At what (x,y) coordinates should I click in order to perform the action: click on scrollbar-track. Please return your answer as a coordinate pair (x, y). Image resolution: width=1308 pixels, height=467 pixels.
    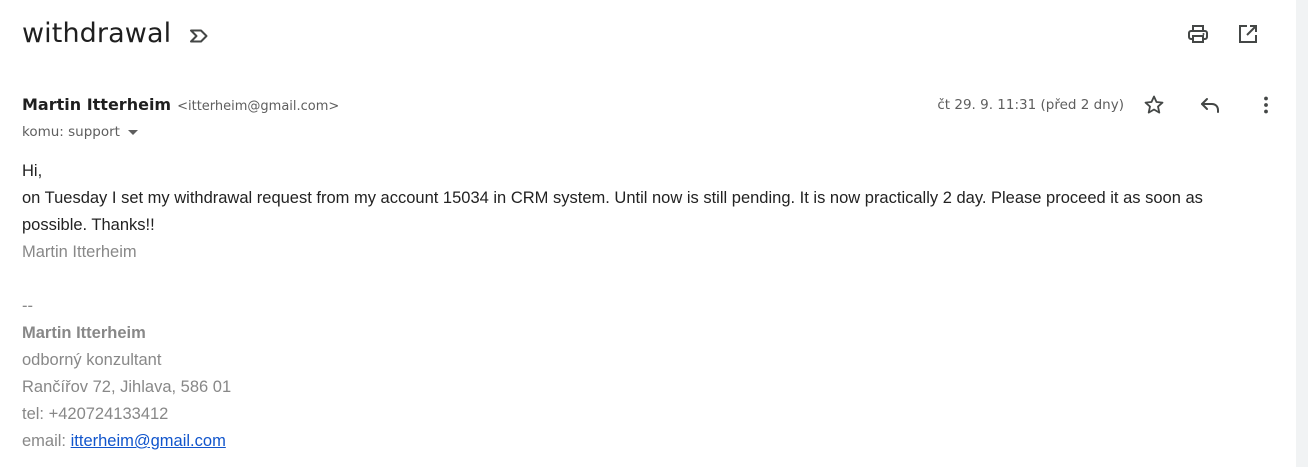
    Looking at the image, I should click on (1302, 233).